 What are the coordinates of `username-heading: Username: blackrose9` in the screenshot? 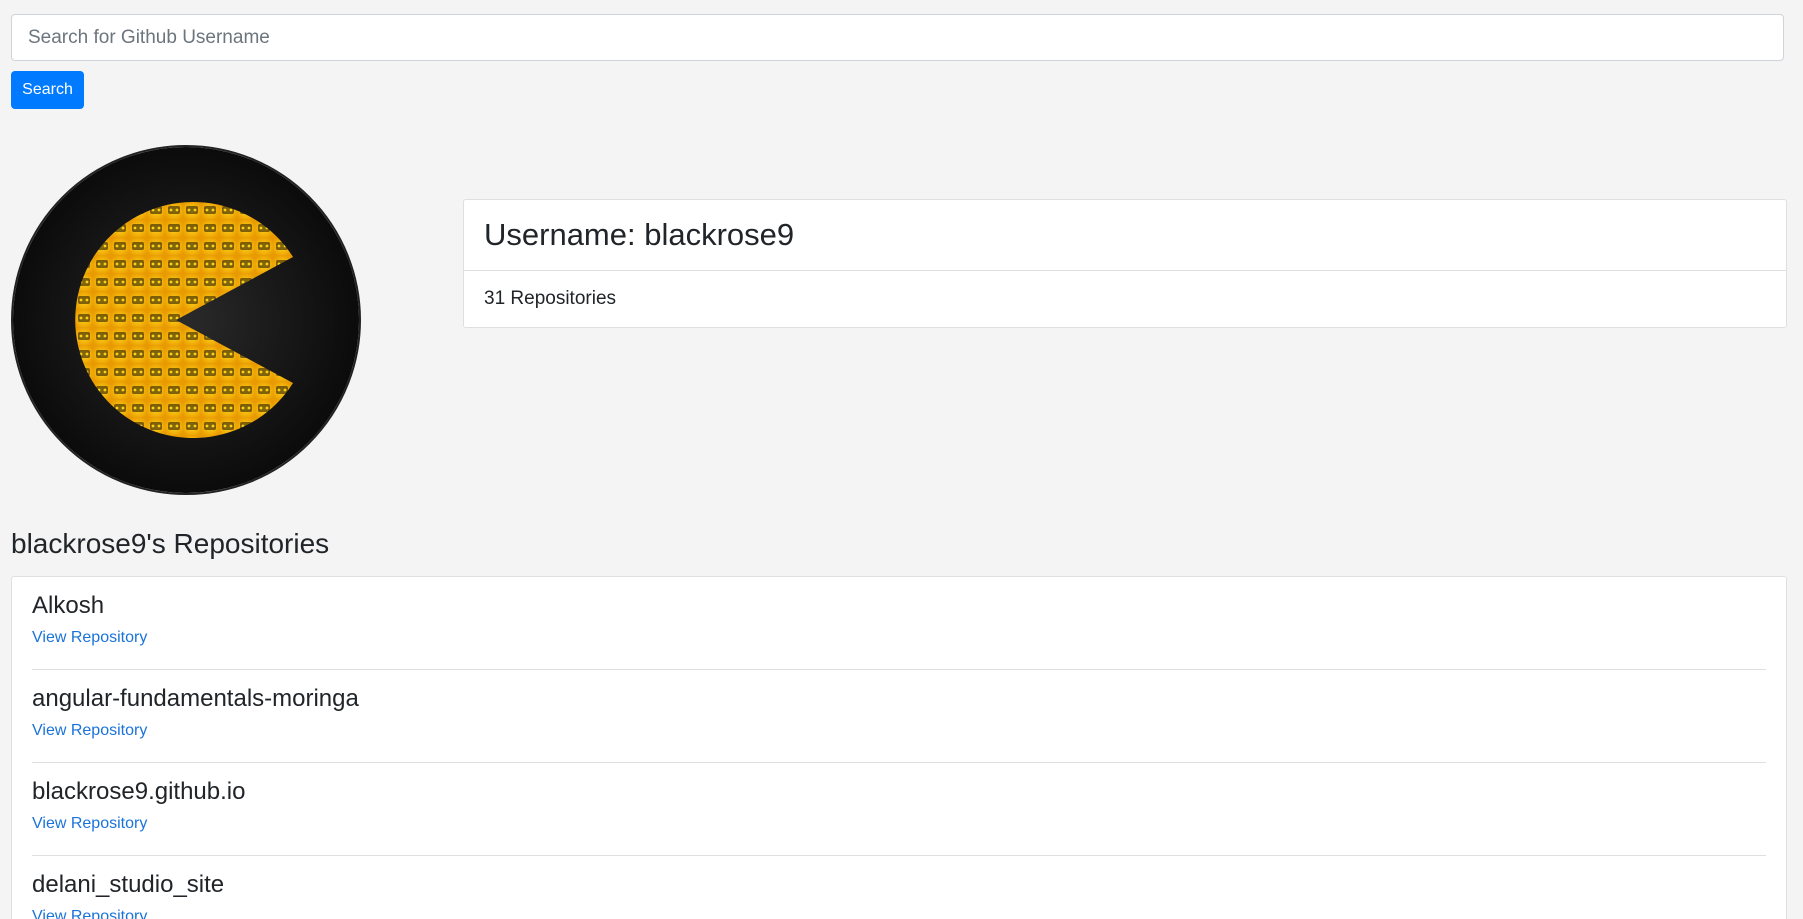 It's located at (1125, 235).